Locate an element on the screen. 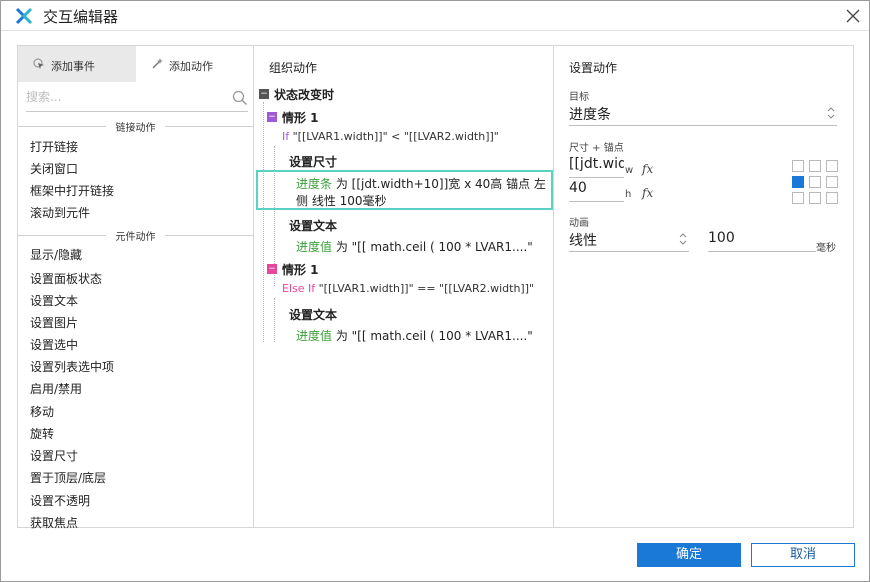  action-set-size: 设置尺寸 is located at coordinates (54, 455).